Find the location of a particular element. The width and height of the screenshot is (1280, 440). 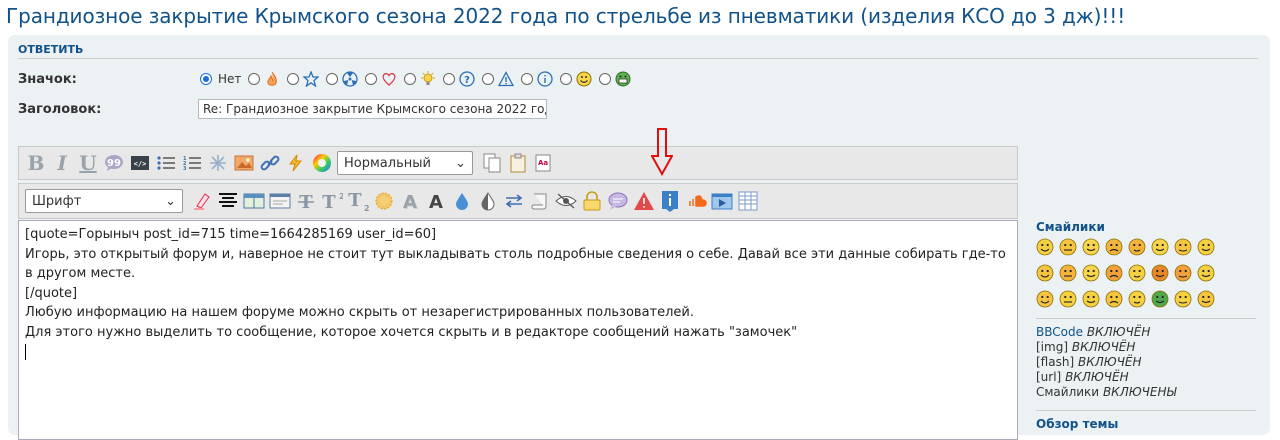

icon-option-info is located at coordinates (537, 79).